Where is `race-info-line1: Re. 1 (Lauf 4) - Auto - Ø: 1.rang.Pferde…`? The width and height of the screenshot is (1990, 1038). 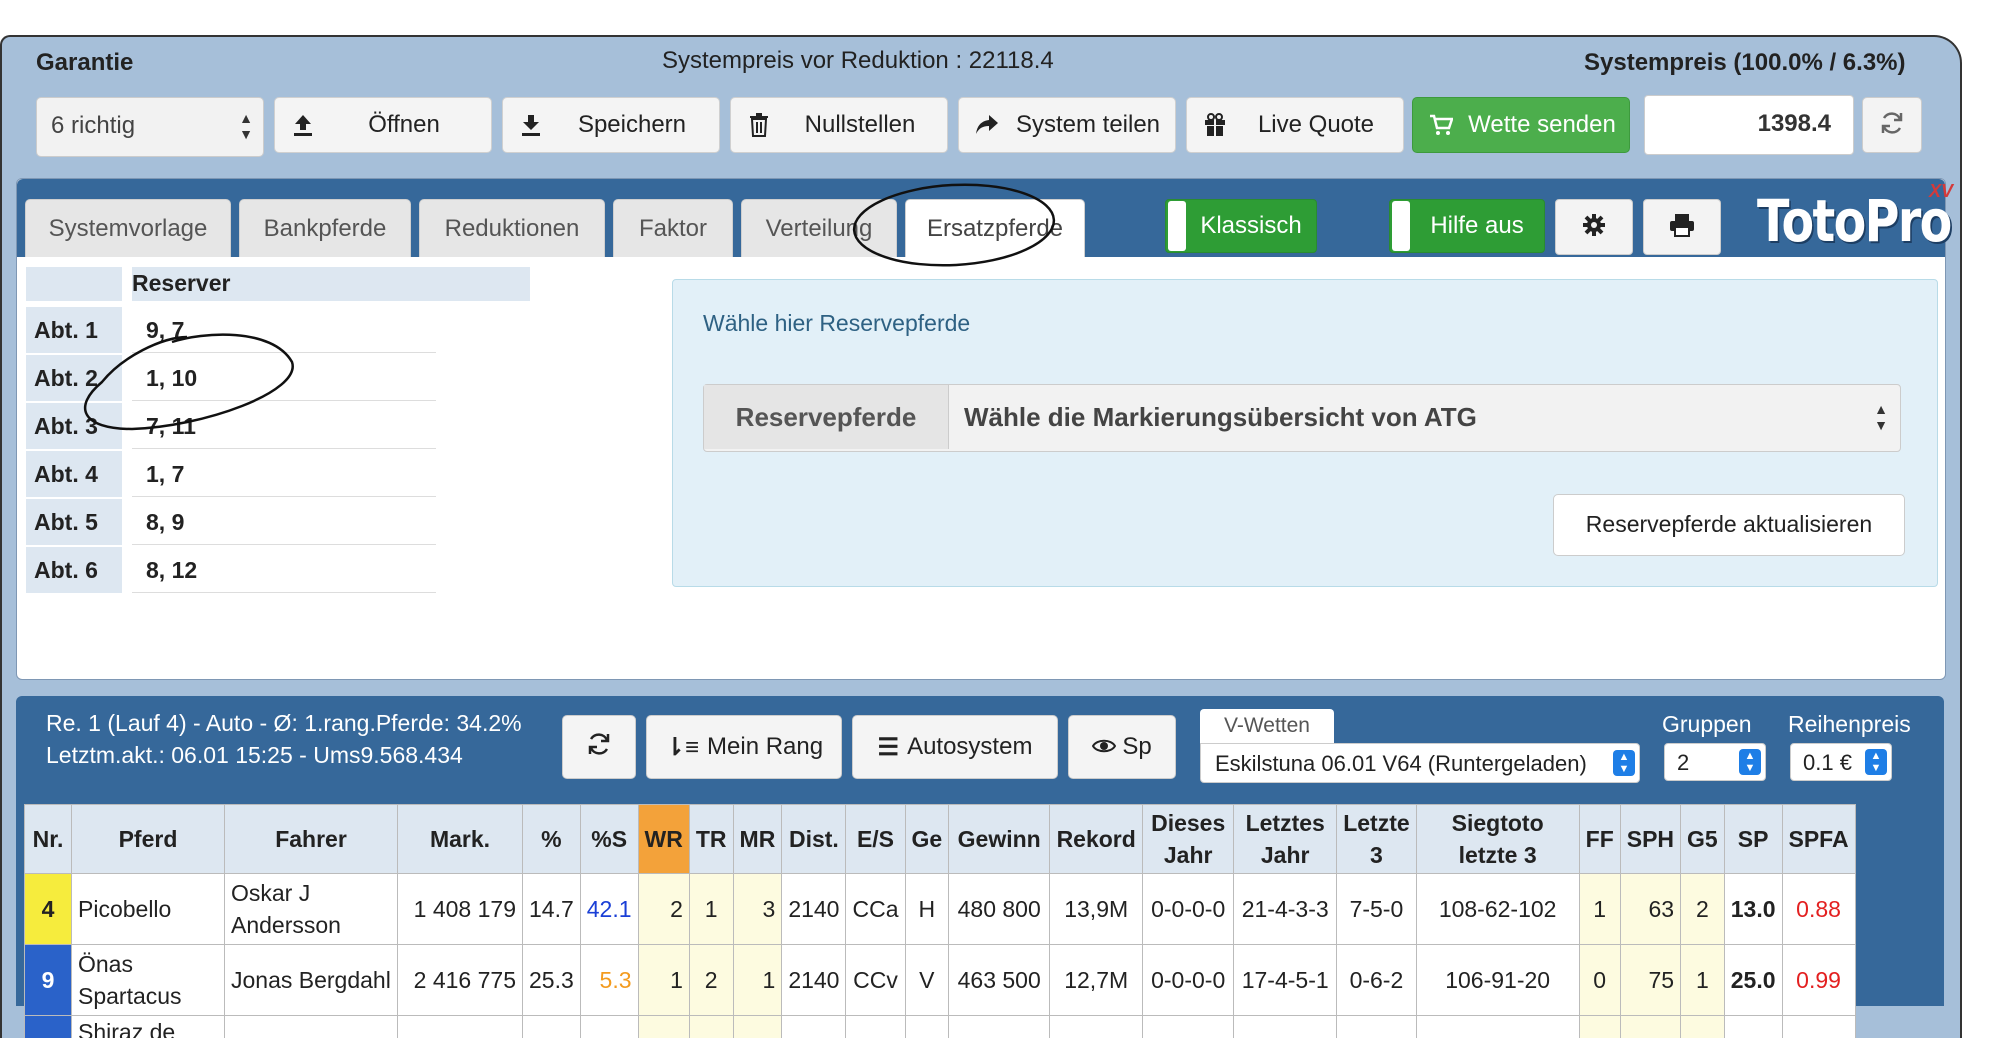
race-info-line1: Re. 1 (Lauf 4) - Auto - Ø: 1.rang.Pferde… is located at coordinates (284, 723).